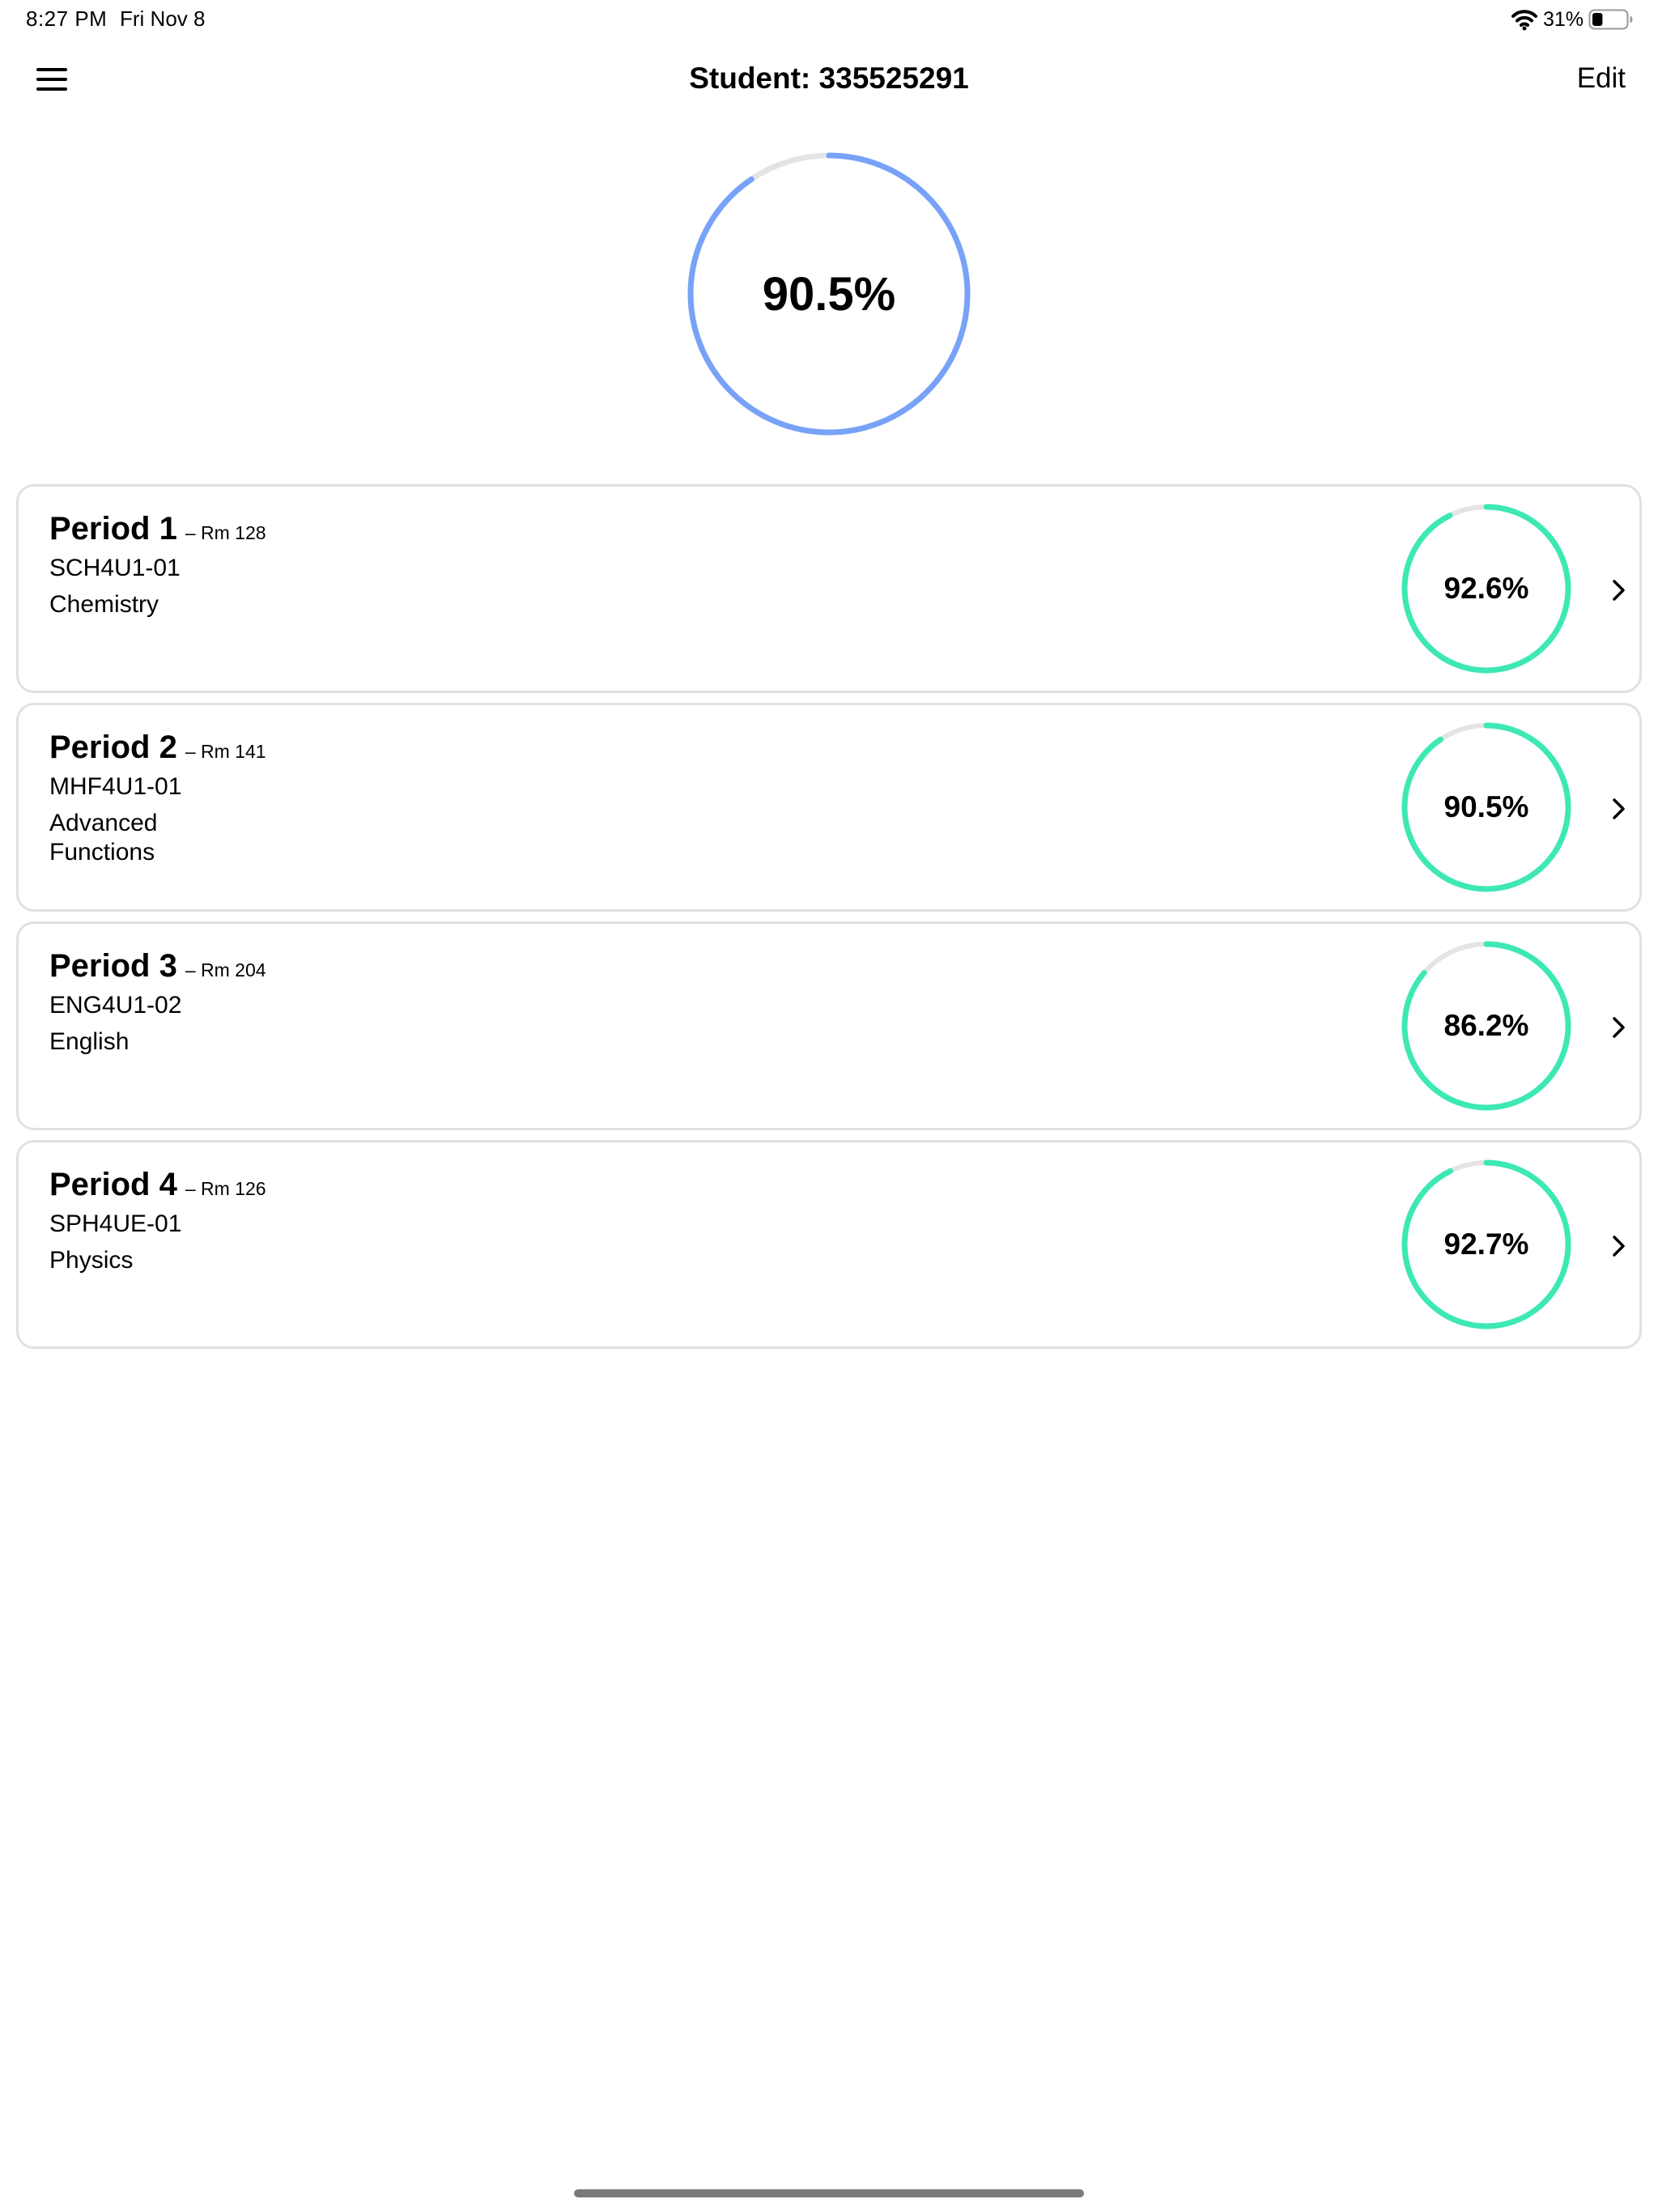 The image size is (1658, 2212). I want to click on course-header: Period 4 – Rm 126, so click(157, 1185).